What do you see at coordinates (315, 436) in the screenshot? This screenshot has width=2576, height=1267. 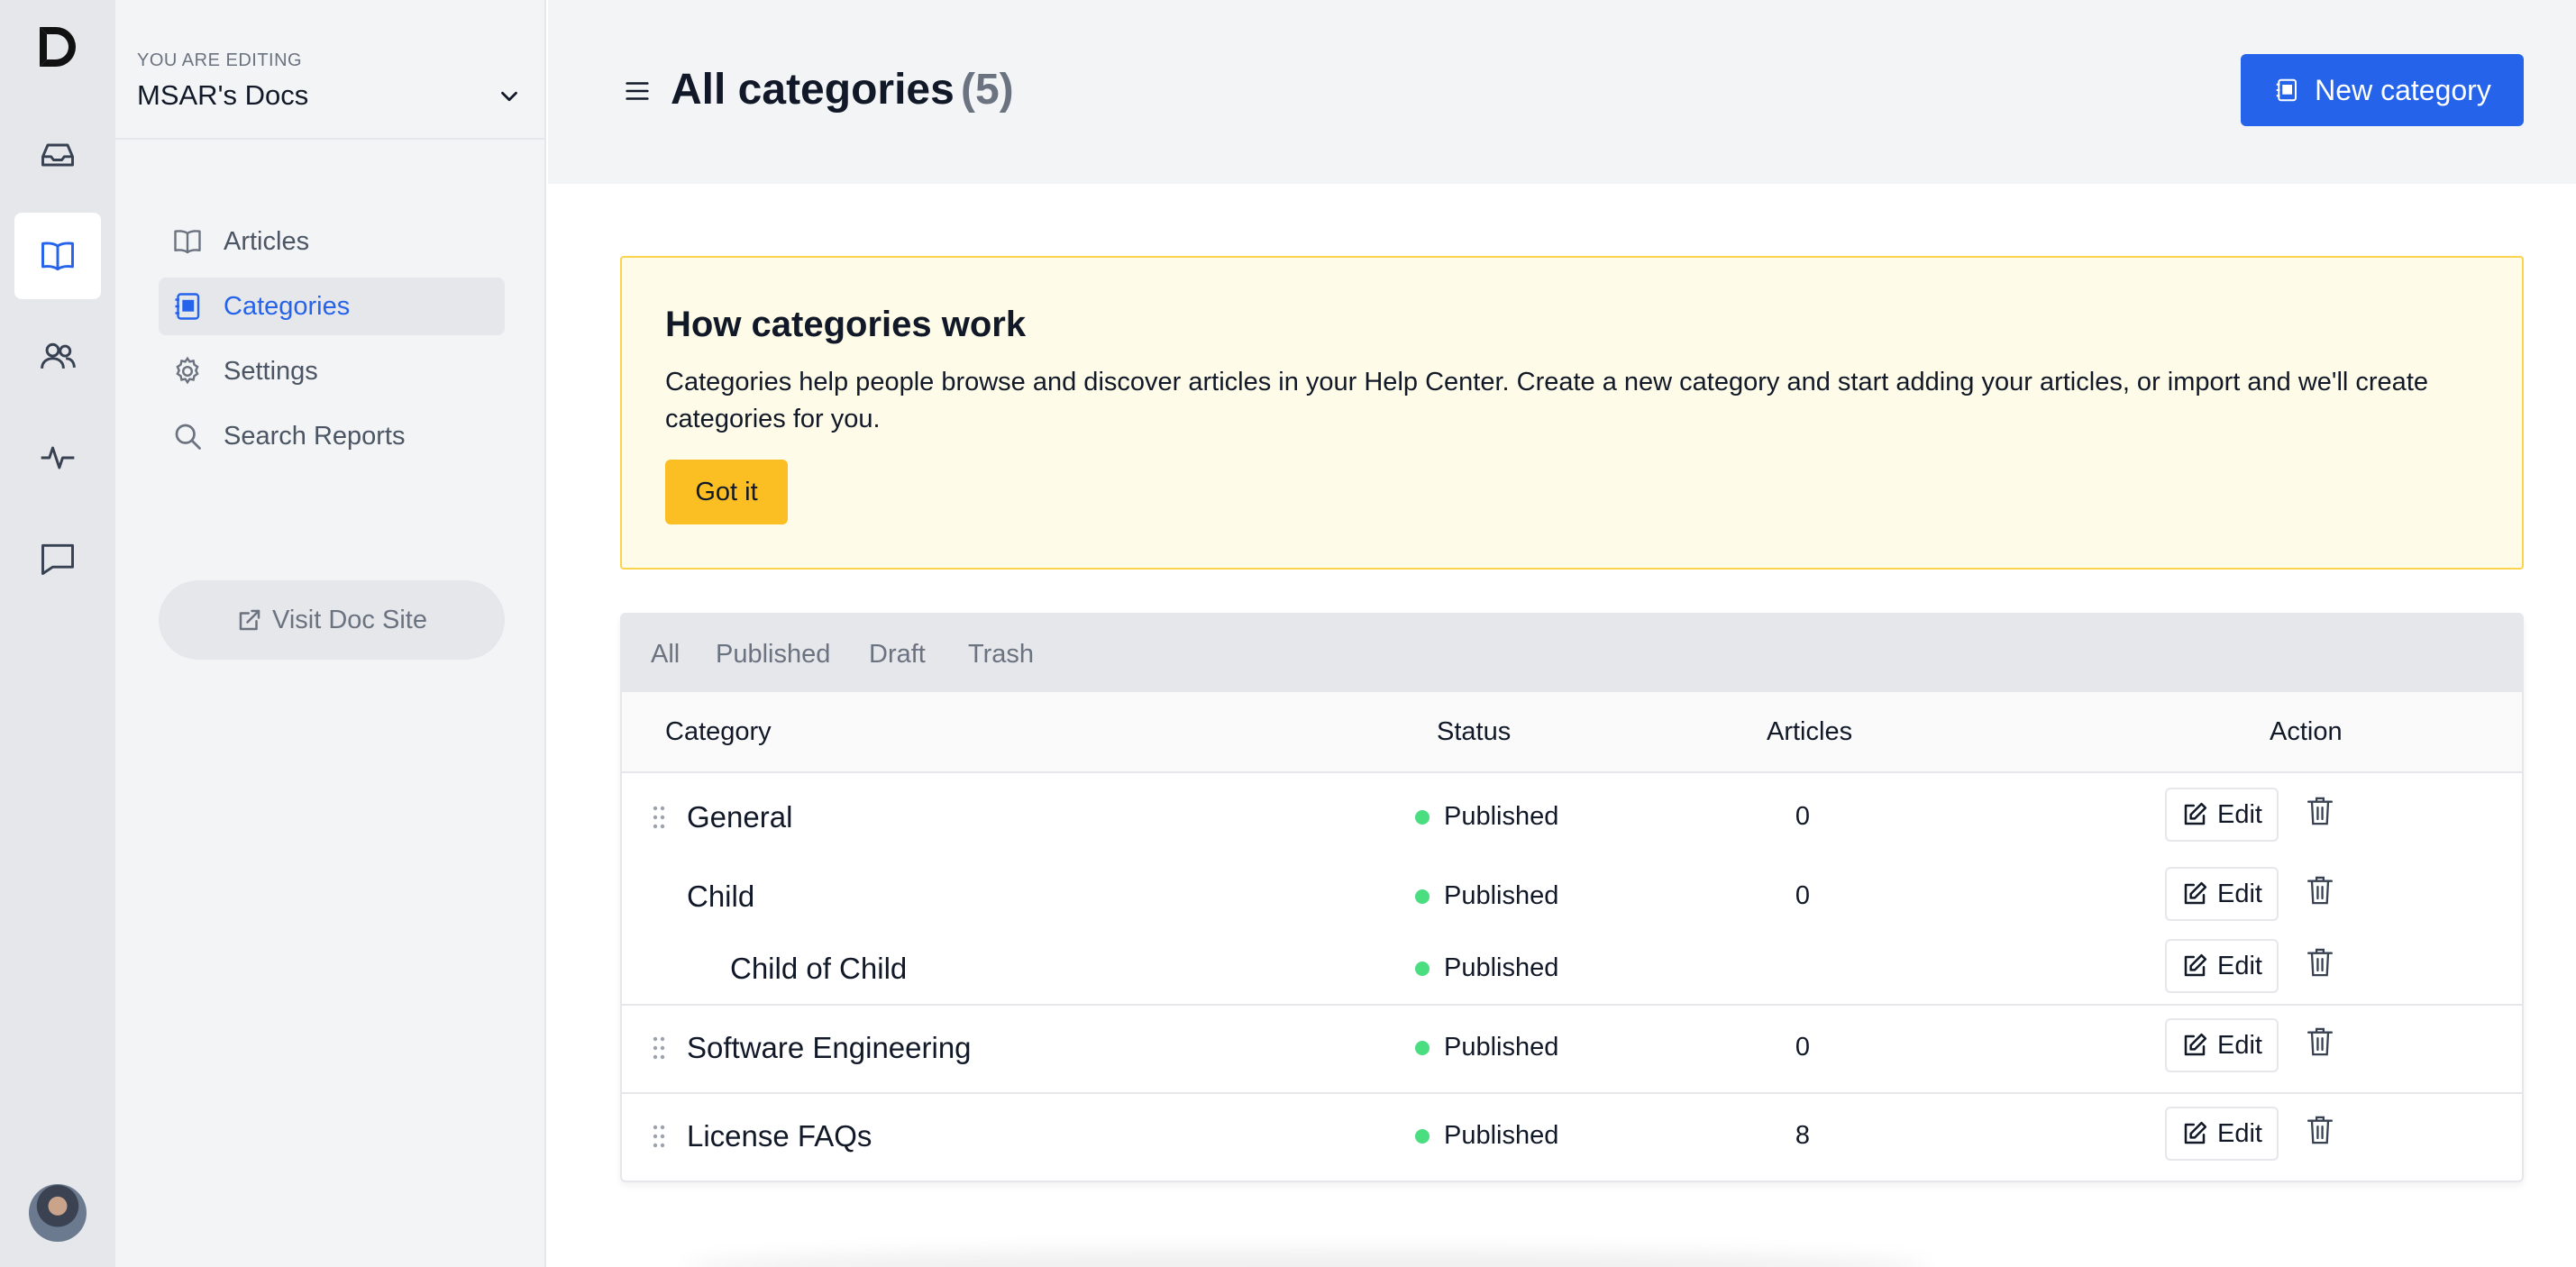 I see `sidebar-item-label: Search Reports` at bounding box center [315, 436].